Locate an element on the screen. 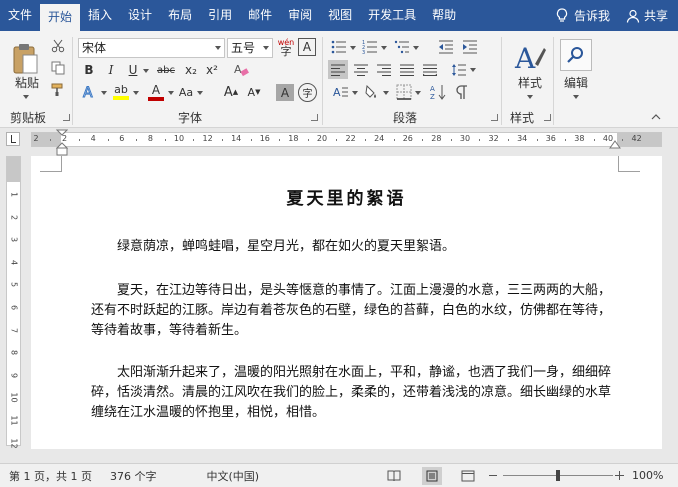 The width and height of the screenshot is (678, 487). shading-dropdown-arrow is located at coordinates (386, 93).